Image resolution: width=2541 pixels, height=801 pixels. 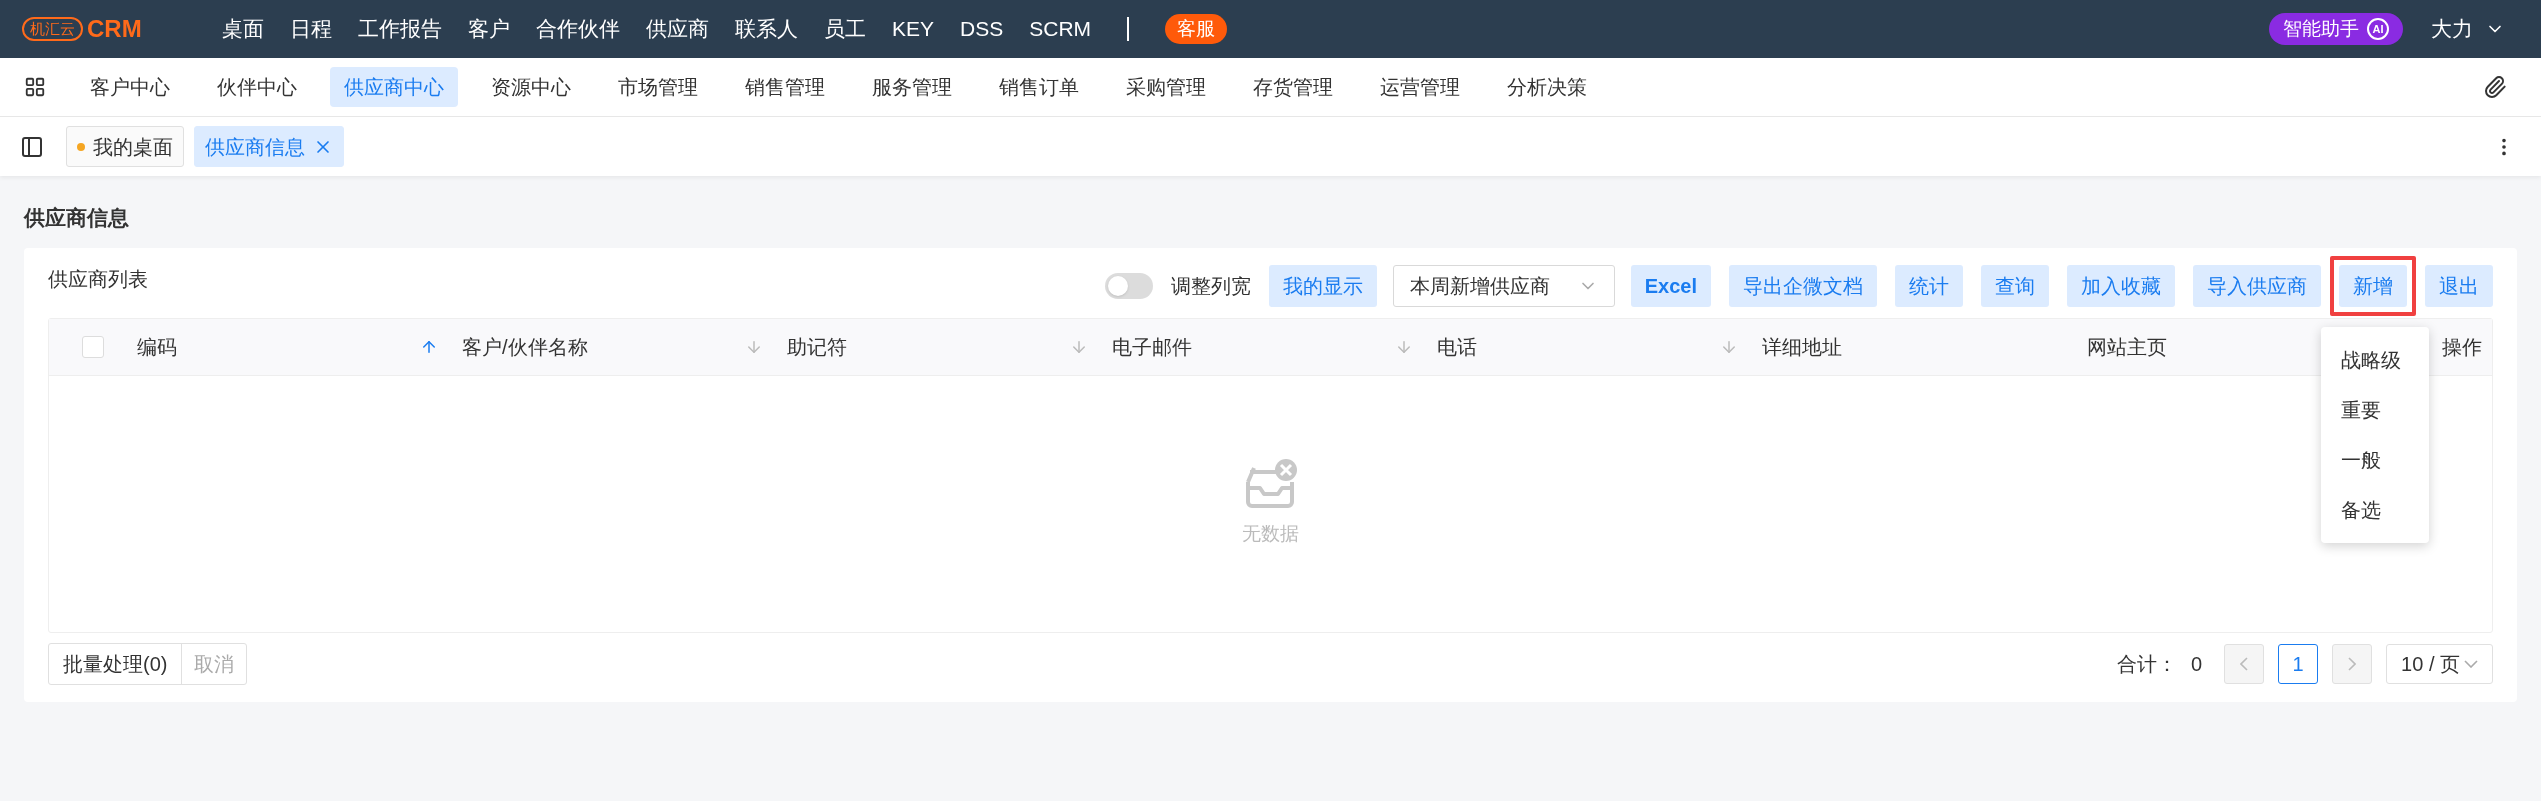 What do you see at coordinates (658, 87) in the screenshot?
I see `module-tab: 市场管理` at bounding box center [658, 87].